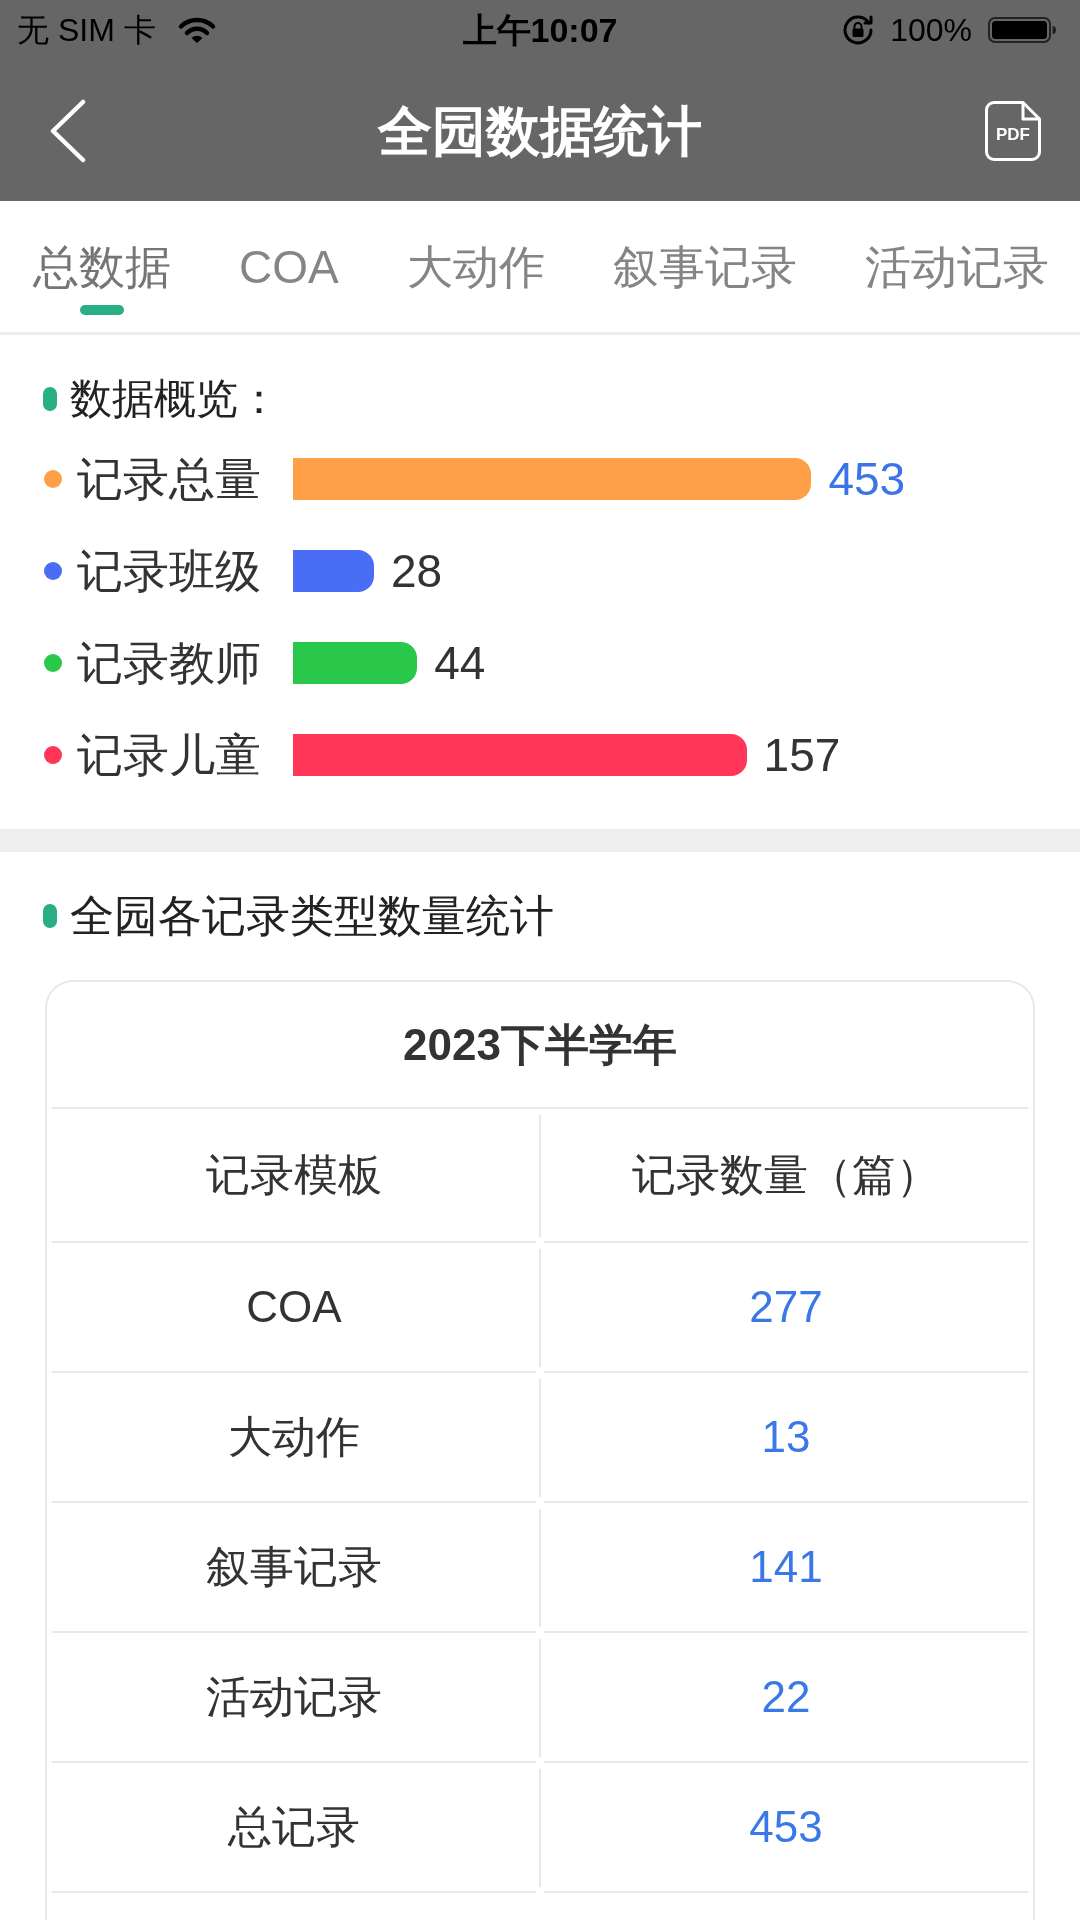 This screenshot has height=1920, width=1080. What do you see at coordinates (169, 663) in the screenshot?
I see `stat-label: 记录教师` at bounding box center [169, 663].